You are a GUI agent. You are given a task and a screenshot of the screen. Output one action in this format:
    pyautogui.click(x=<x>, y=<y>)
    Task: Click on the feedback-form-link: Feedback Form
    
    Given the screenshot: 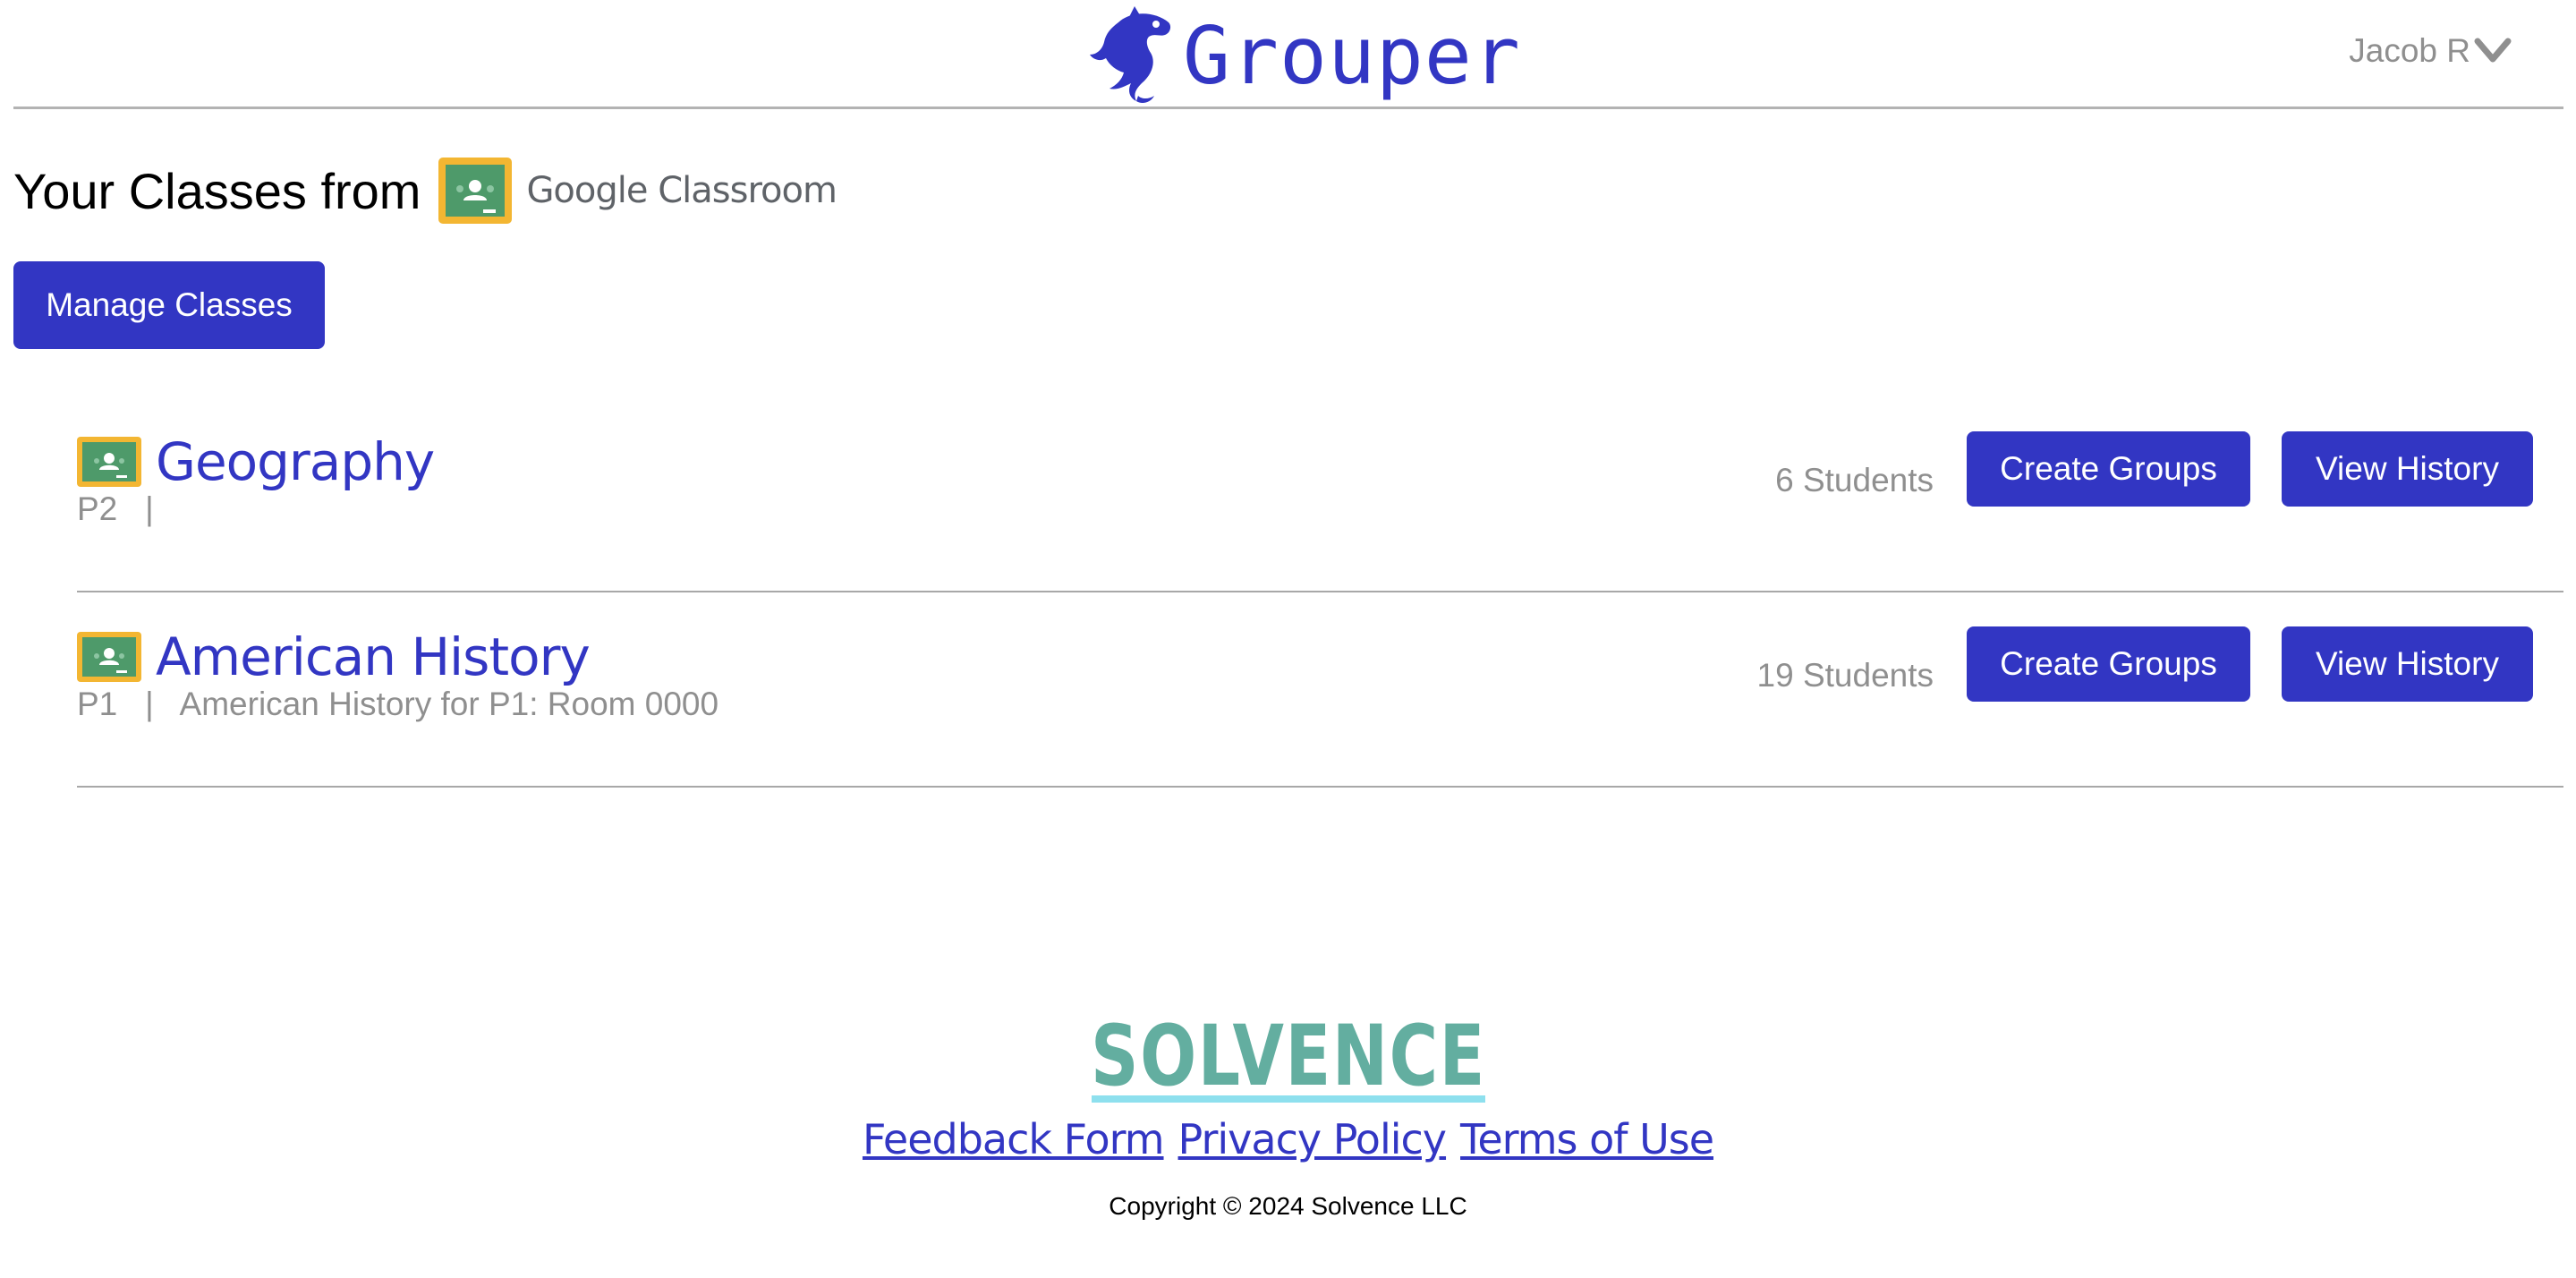 What is the action you would take?
    pyautogui.click(x=1014, y=1139)
    